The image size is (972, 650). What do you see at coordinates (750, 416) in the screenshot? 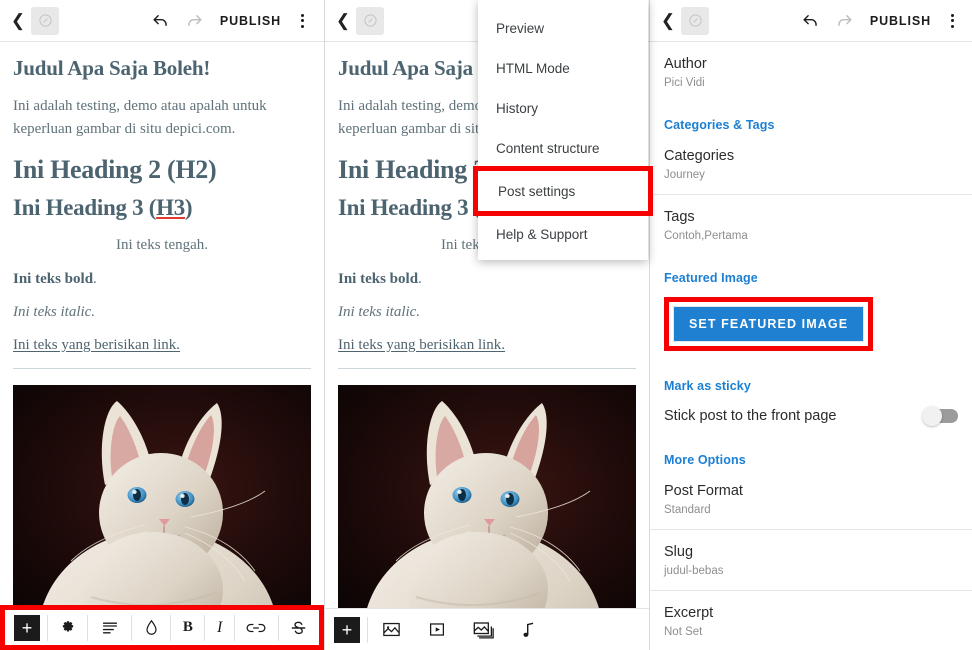
I see `sticky-label: Stick post to the front page` at bounding box center [750, 416].